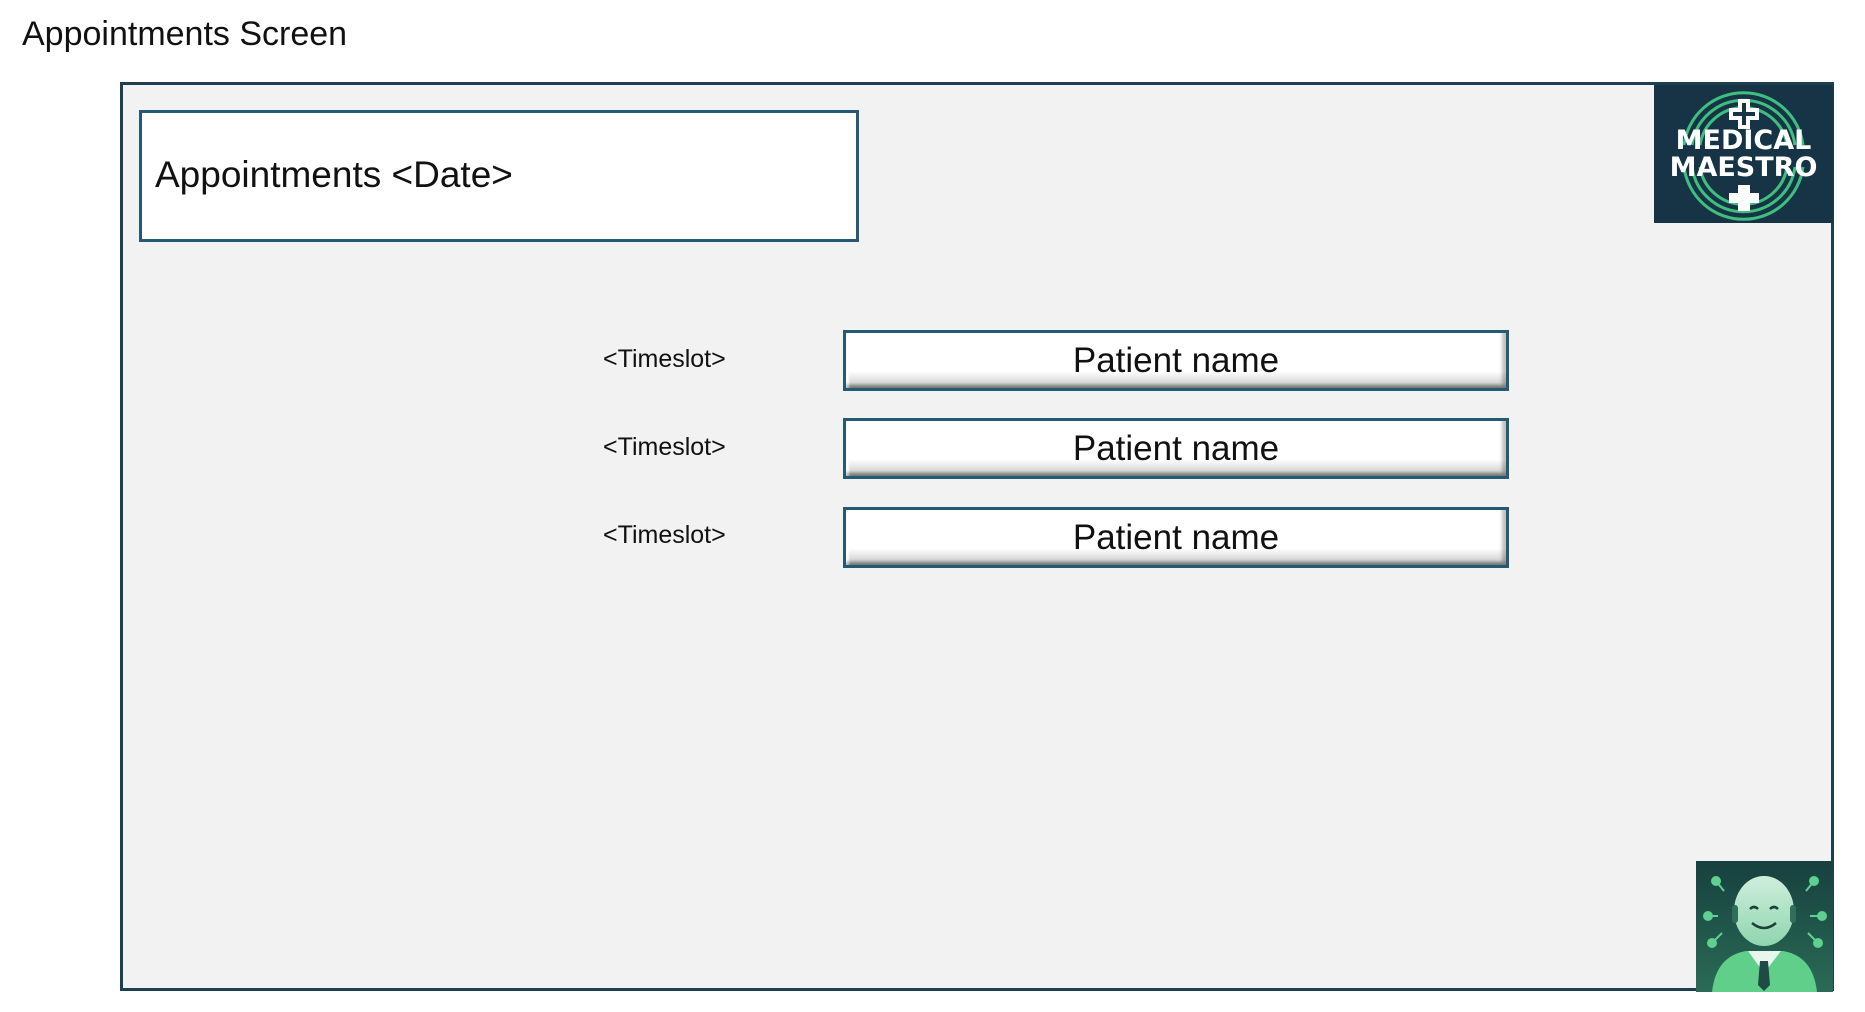  I want to click on screen-caption: Appointments Screen, so click(185, 34).